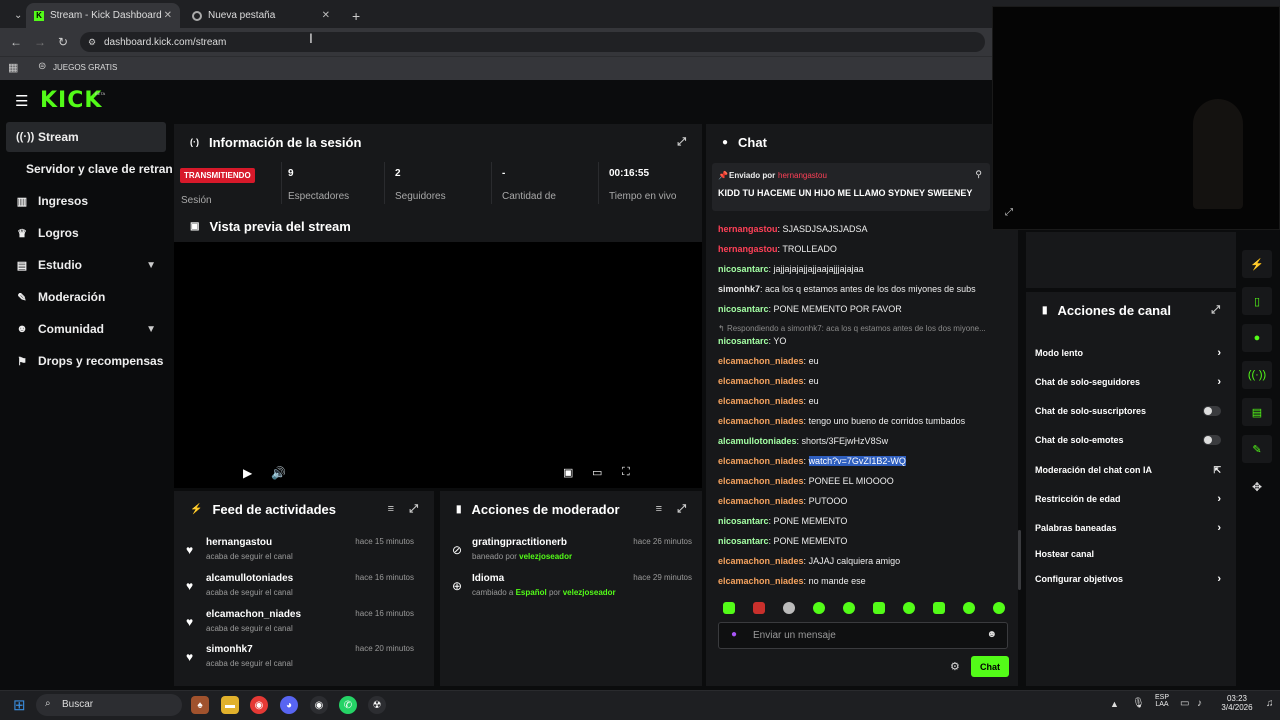  Describe the element at coordinates (1257, 412) in the screenshot. I see `rail-list-icon: ▤` at that location.